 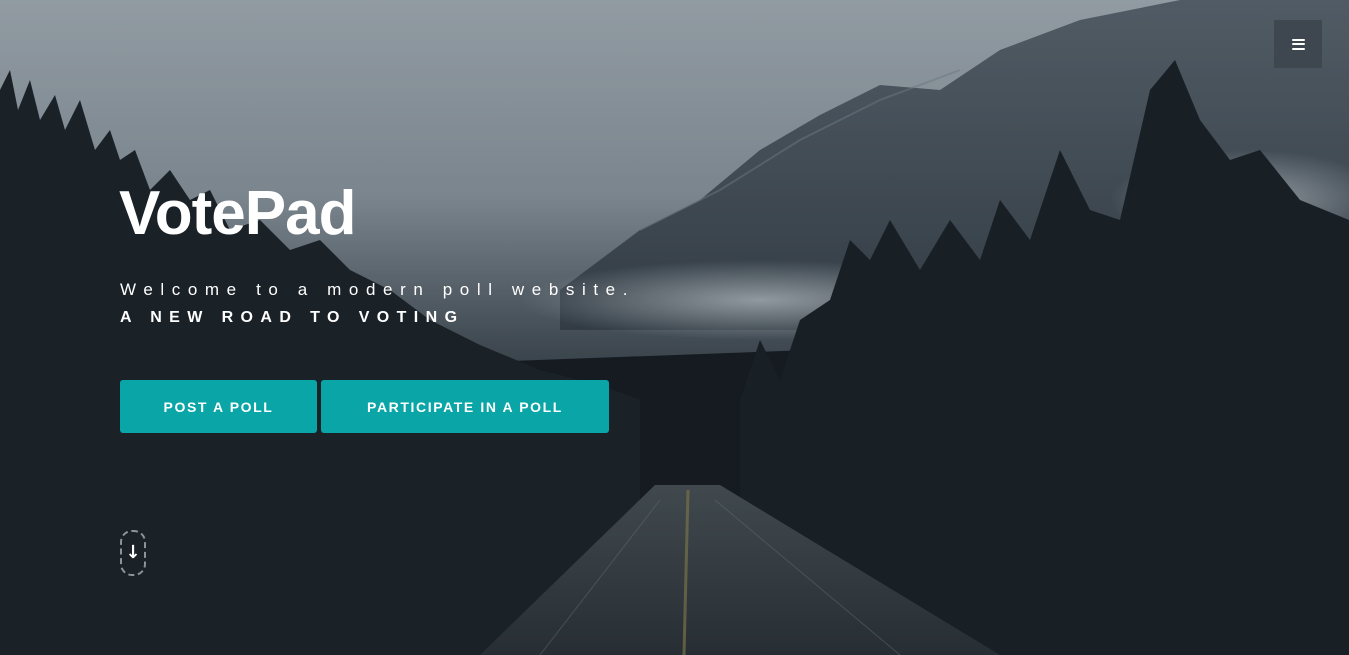 I want to click on scroll-down-button: ↓, so click(x=133, y=553).